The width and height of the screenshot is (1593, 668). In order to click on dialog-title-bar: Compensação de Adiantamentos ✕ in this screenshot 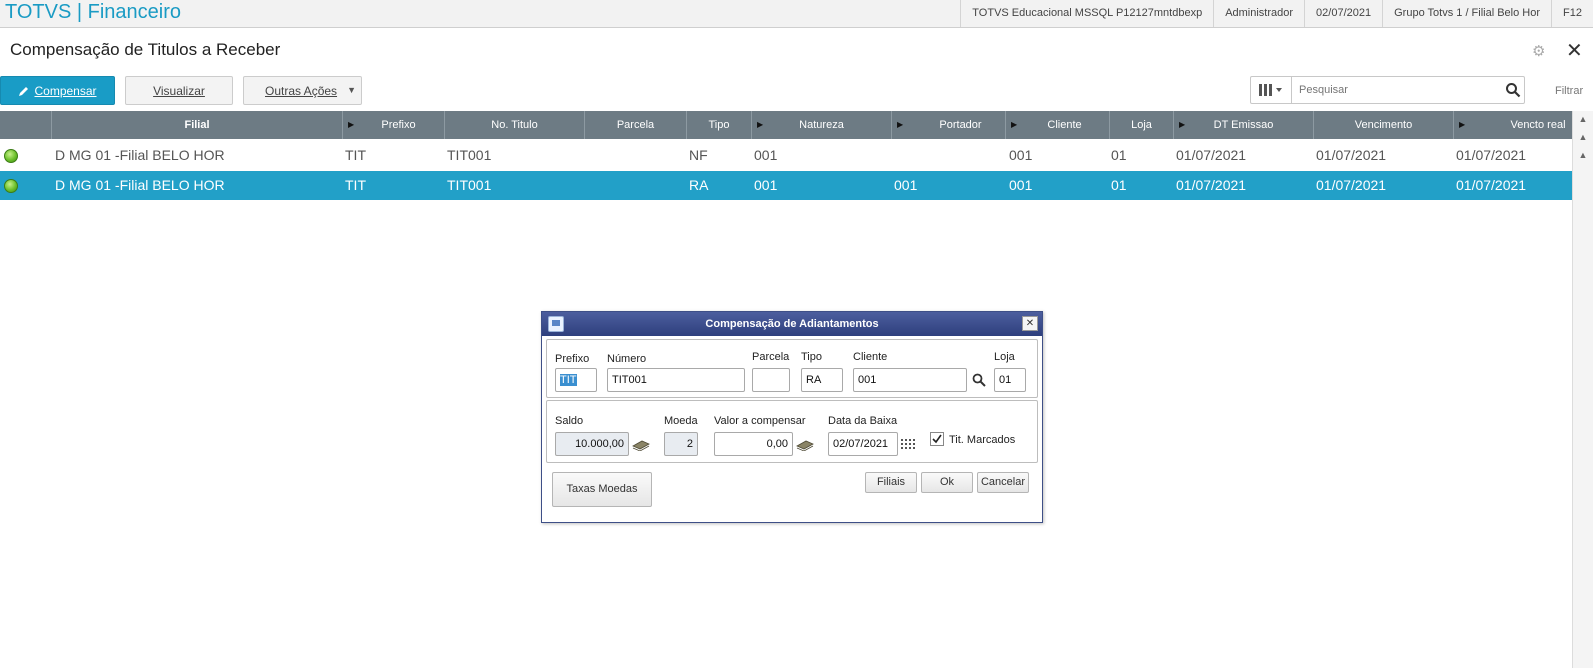, I will do `click(792, 324)`.